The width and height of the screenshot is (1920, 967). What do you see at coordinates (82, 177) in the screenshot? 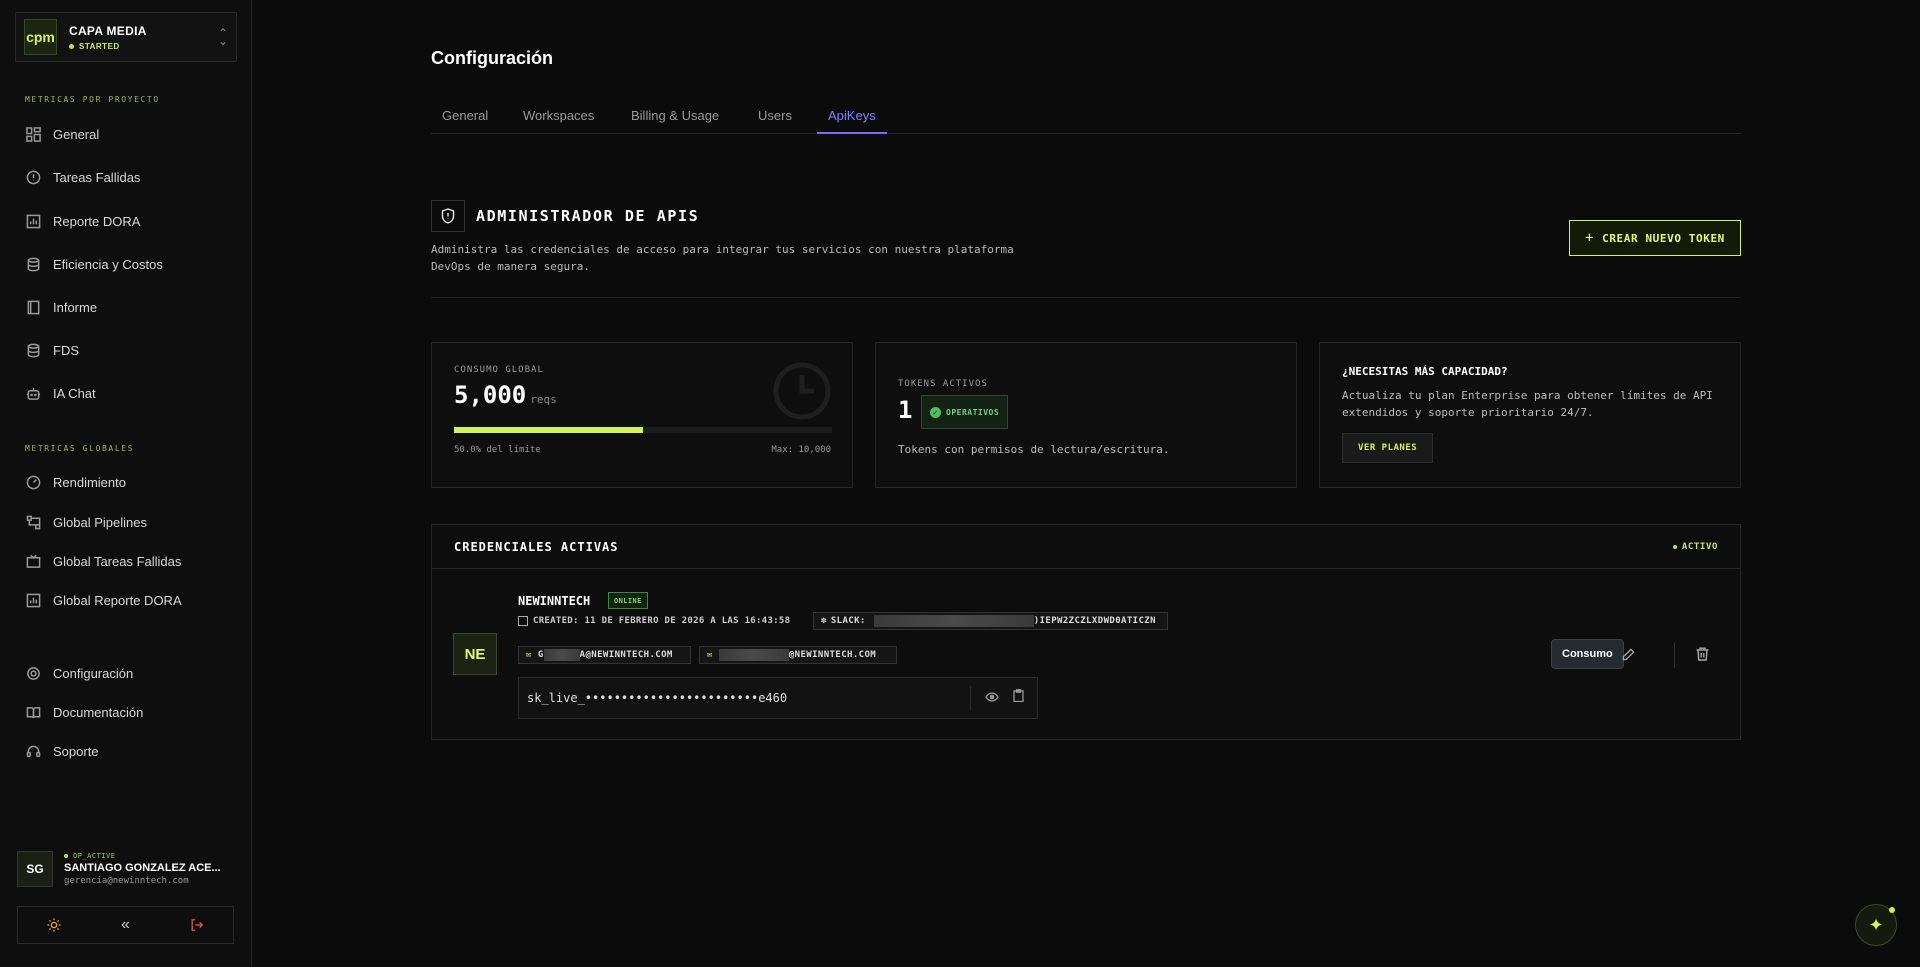
I see `sidebar-item-tareas-fallidas: Tareas Fallidas` at bounding box center [82, 177].